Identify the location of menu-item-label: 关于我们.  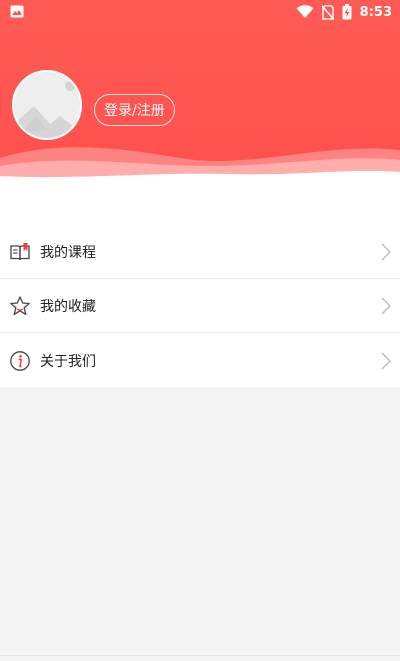
(68, 361).